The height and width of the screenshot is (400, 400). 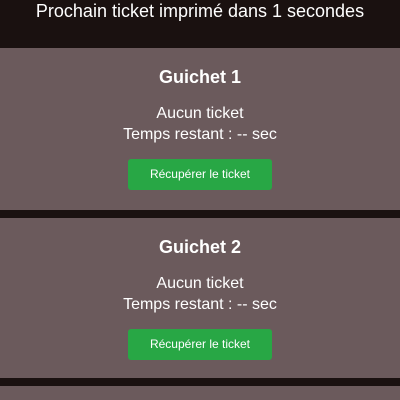 What do you see at coordinates (200, 24) in the screenshot?
I see `header: Prochain ticket imprimé dans 1 secondes` at bounding box center [200, 24].